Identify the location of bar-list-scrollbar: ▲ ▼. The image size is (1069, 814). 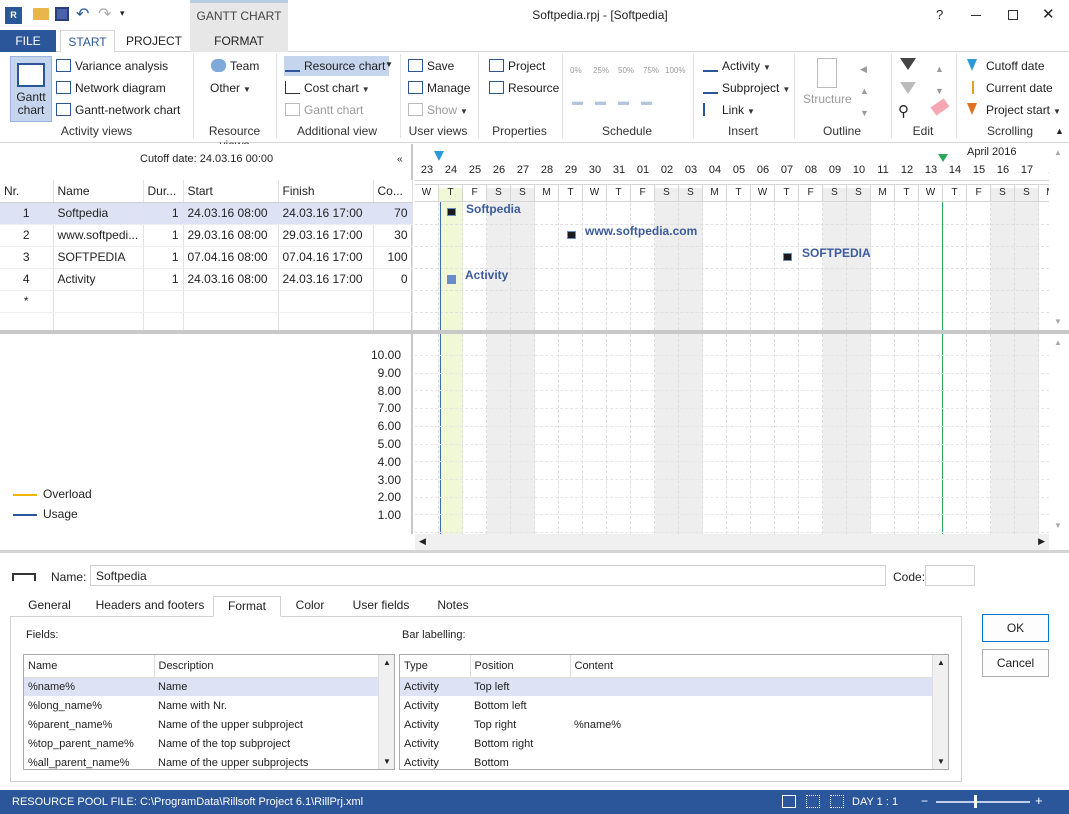
(940, 712).